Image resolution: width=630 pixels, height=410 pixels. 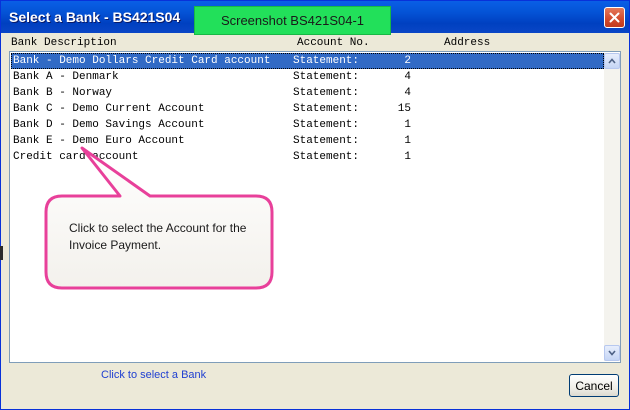 I want to click on screenshot-badge: Screenshot BS421S04-1, so click(x=292, y=20).